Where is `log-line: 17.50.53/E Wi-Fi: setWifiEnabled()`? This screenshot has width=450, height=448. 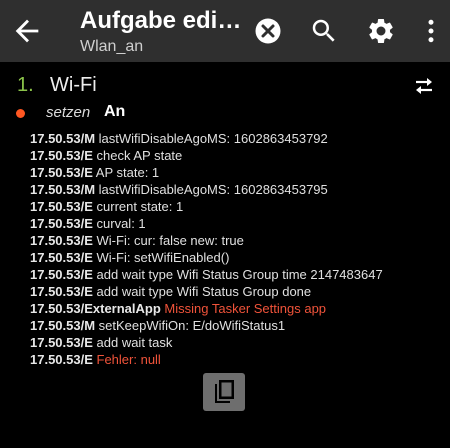 log-line: 17.50.53/E Wi-Fi: setWifiEnabled() is located at coordinates (232, 257).